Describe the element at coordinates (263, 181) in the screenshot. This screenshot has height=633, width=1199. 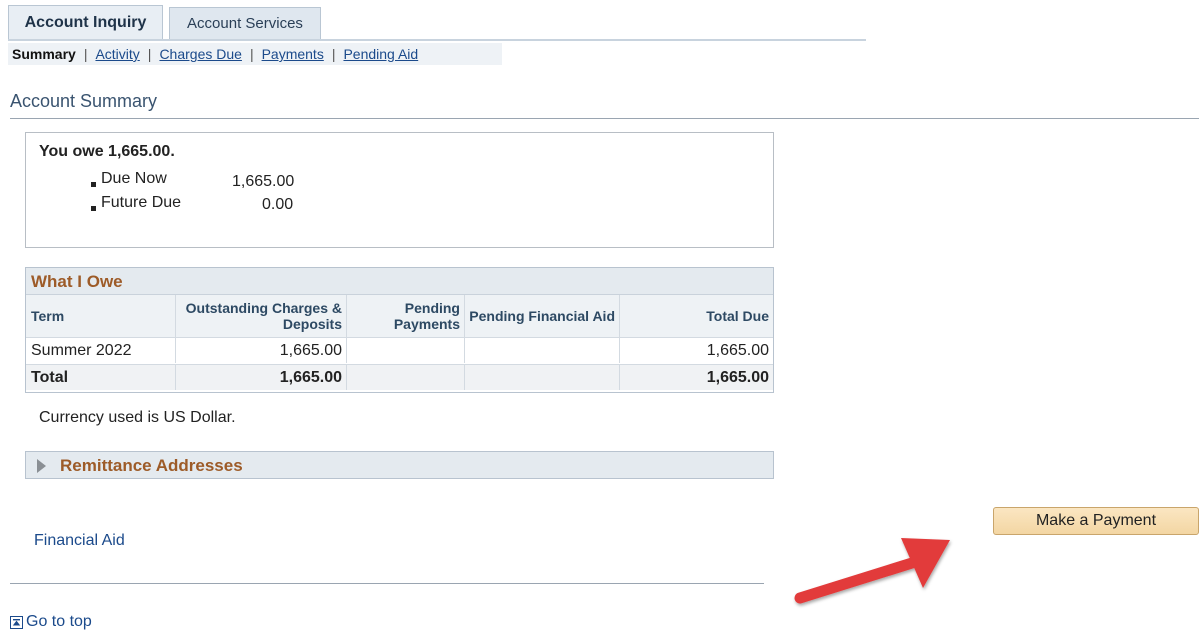
I see `due-now-value: 1,665.00` at that location.